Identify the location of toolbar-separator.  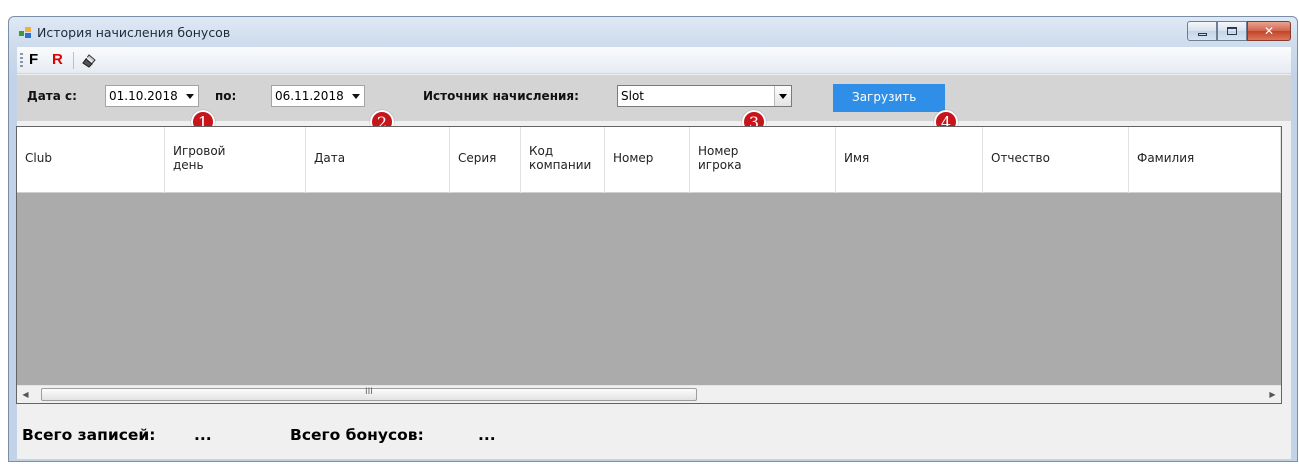
(73, 60).